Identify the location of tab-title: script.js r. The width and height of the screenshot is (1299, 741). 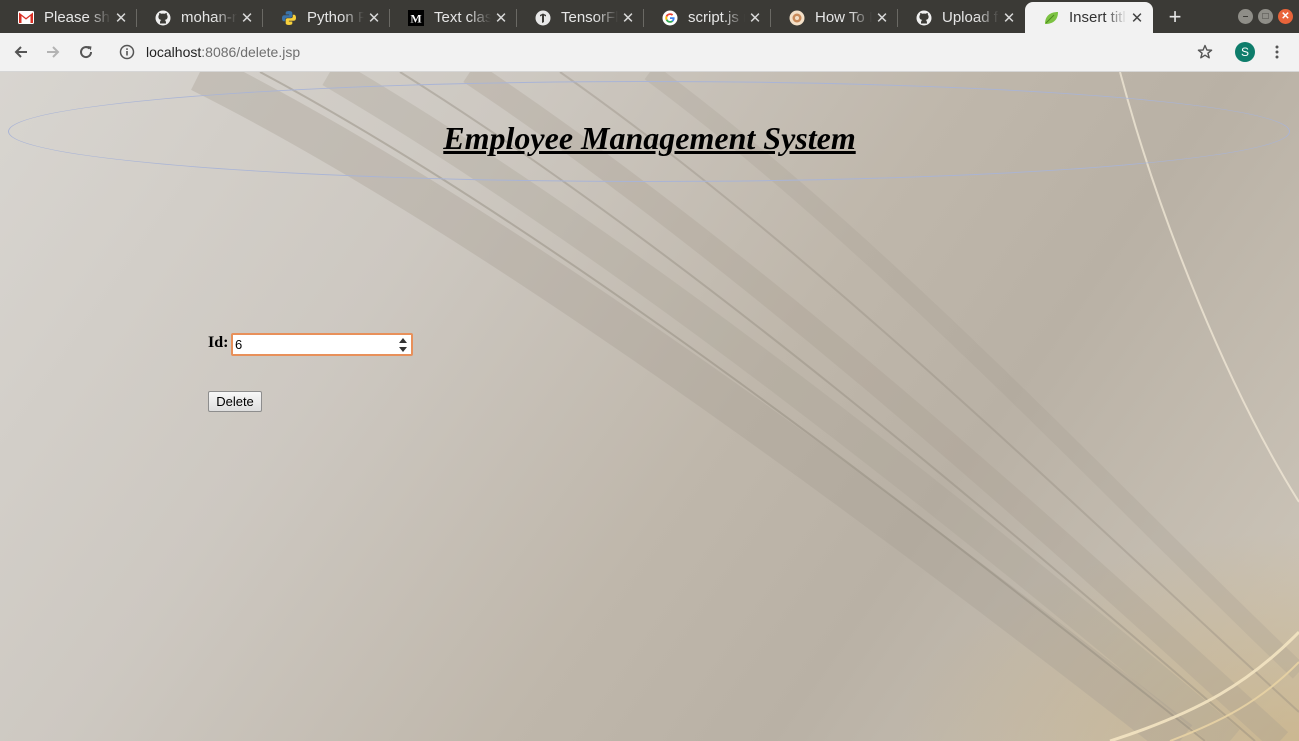
(716, 17).